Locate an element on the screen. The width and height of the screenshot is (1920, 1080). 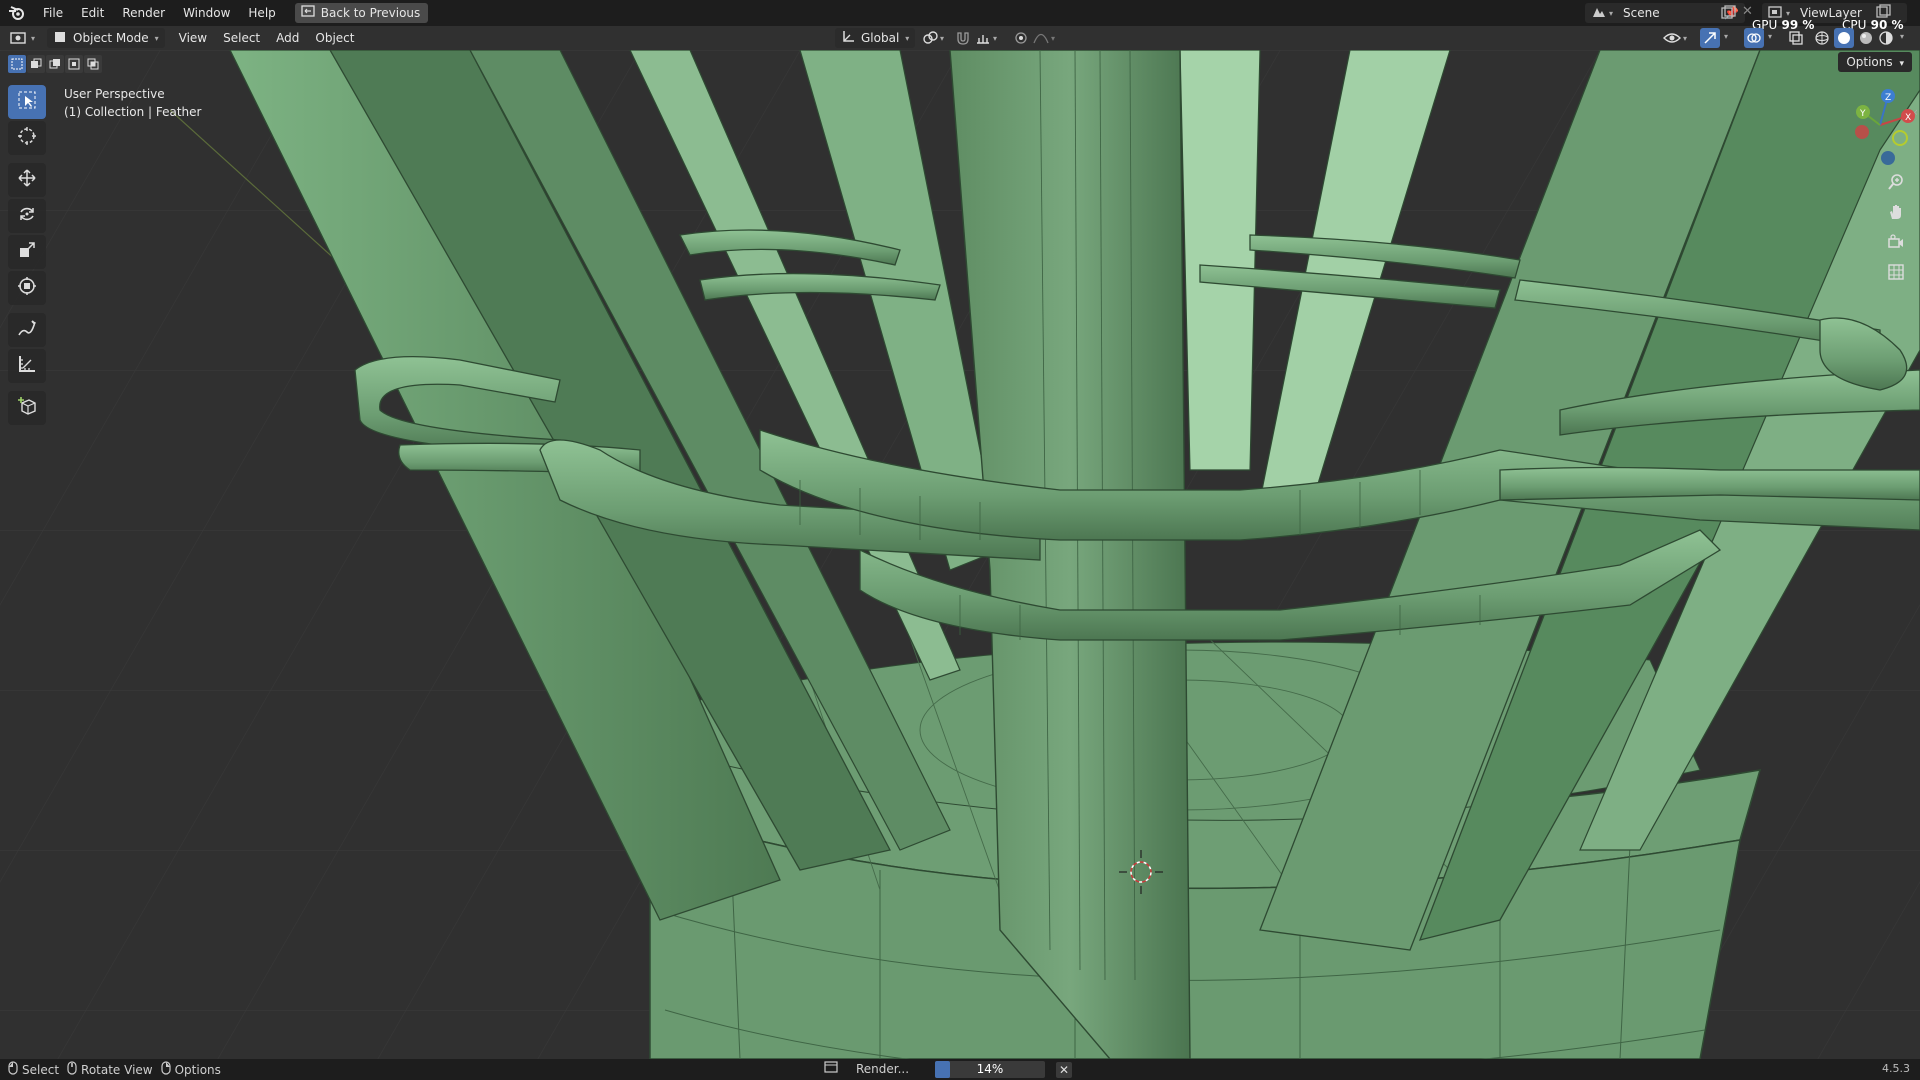
menu-object: Object is located at coordinates (334, 38).